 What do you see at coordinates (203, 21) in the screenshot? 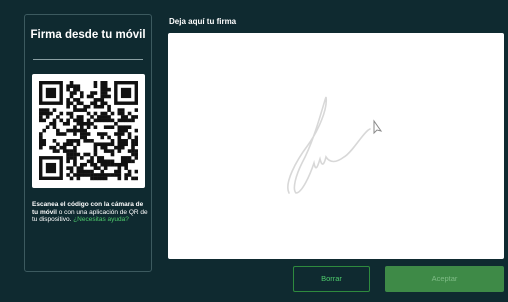
I see `signature-label: Deja aquí tu firma` at bounding box center [203, 21].